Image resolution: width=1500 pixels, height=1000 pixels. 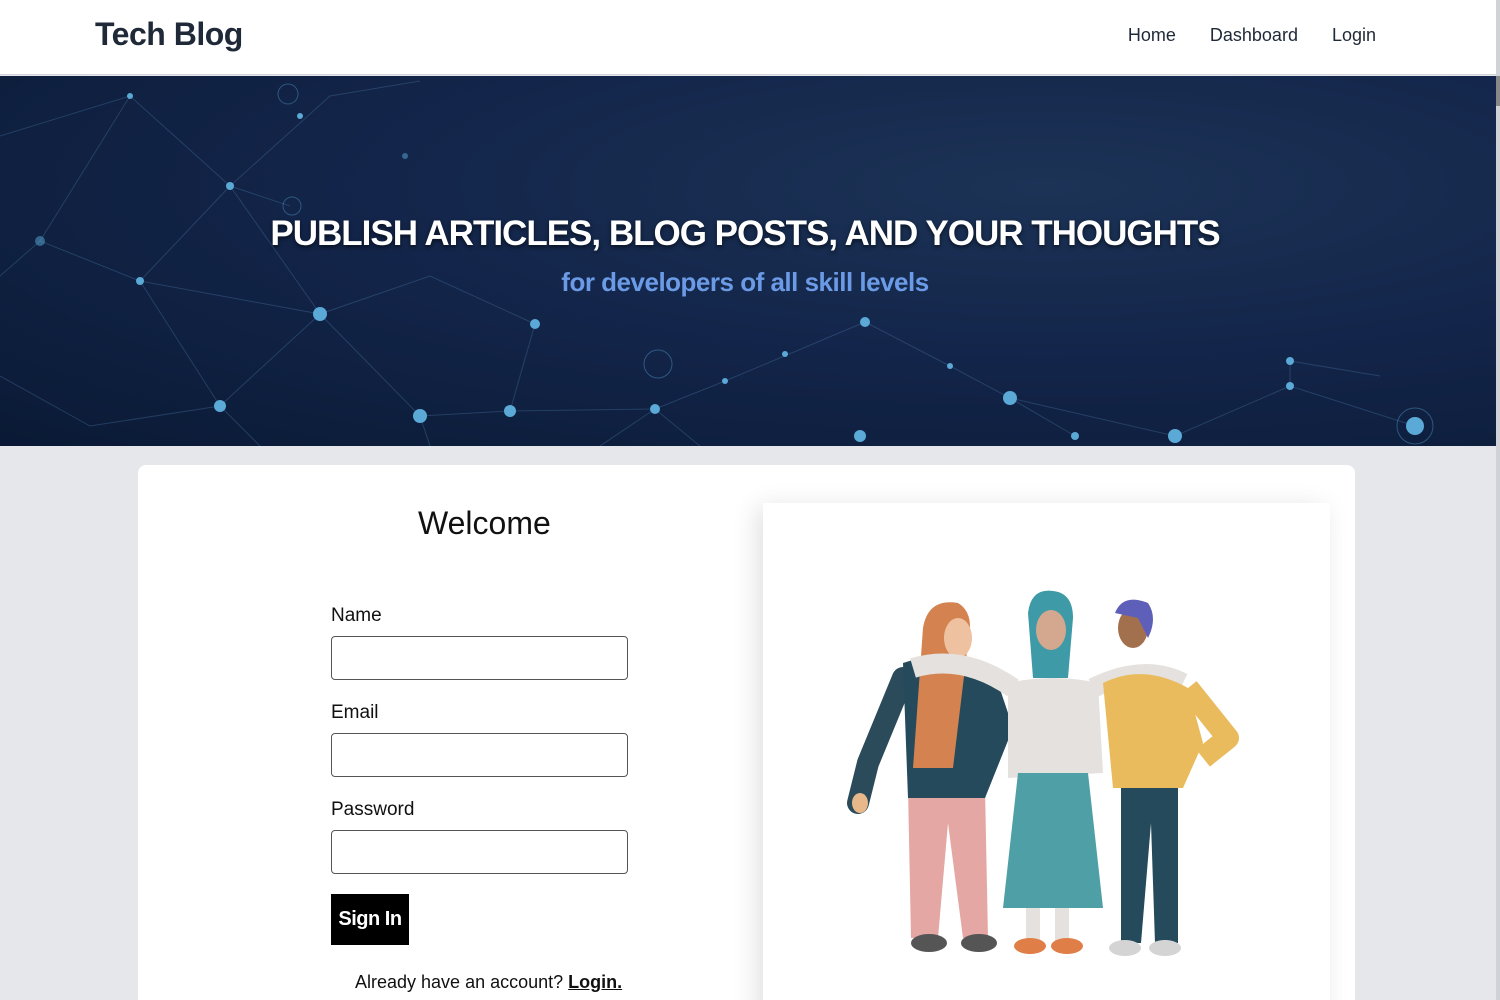 What do you see at coordinates (459, 982) in the screenshot?
I see `login-prompt-text: Already have an account?` at bounding box center [459, 982].